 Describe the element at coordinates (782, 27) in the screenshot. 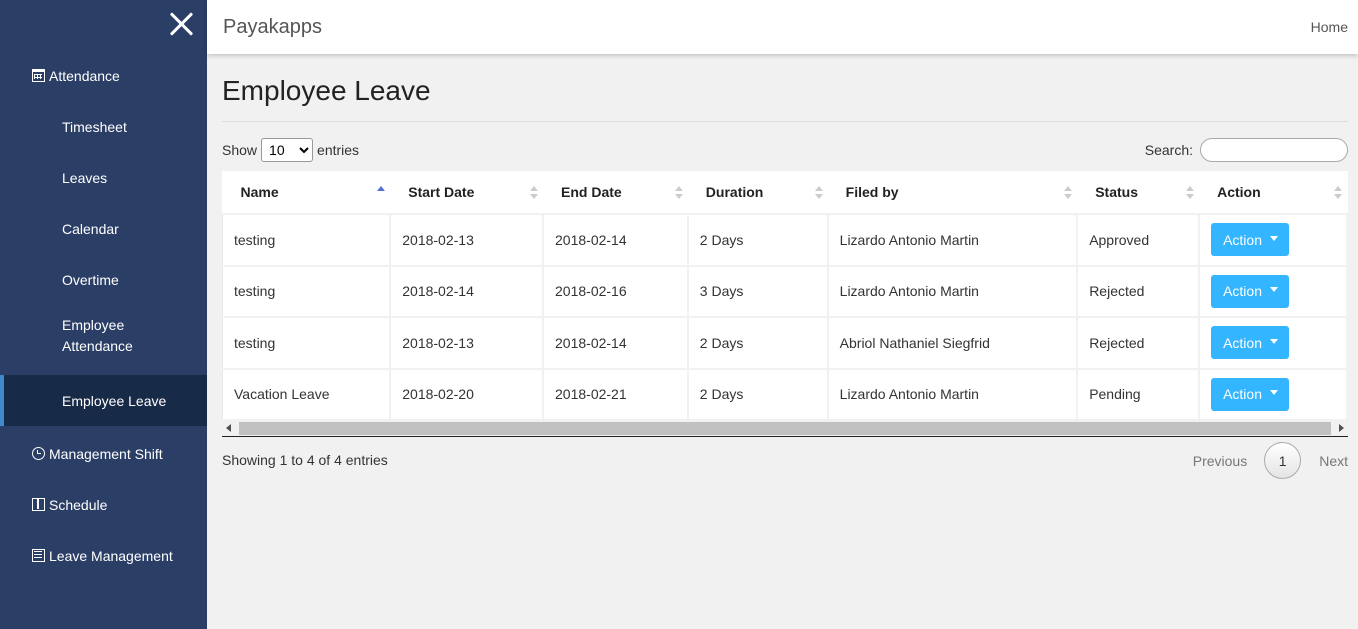

I see `top-navbar: Payakapps Home` at that location.